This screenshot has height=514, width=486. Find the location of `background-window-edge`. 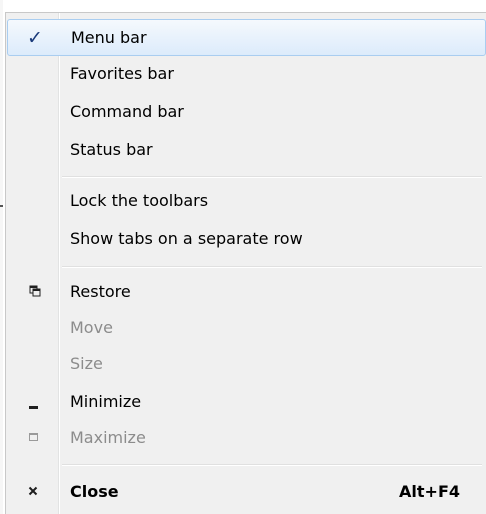

background-window-edge is located at coordinates (1, 257).